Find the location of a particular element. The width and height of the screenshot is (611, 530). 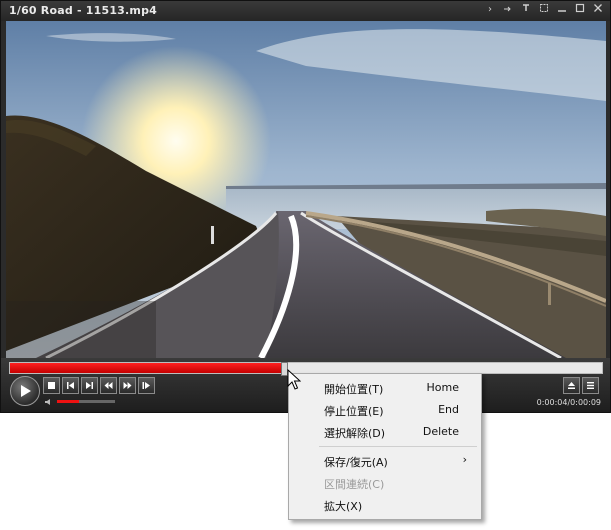

menu-item-zoom: 拡大(X) is located at coordinates (384, 505).